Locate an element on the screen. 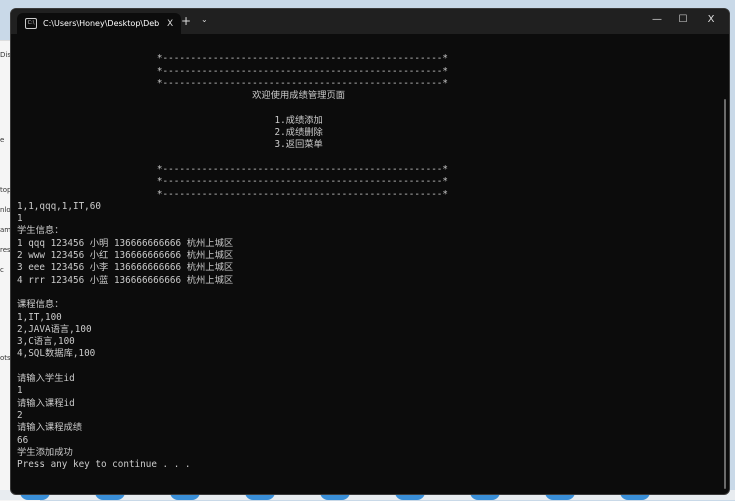 The height and width of the screenshot is (501, 735). terminal-line: 4,SQL数据库,100 is located at coordinates (56, 354).